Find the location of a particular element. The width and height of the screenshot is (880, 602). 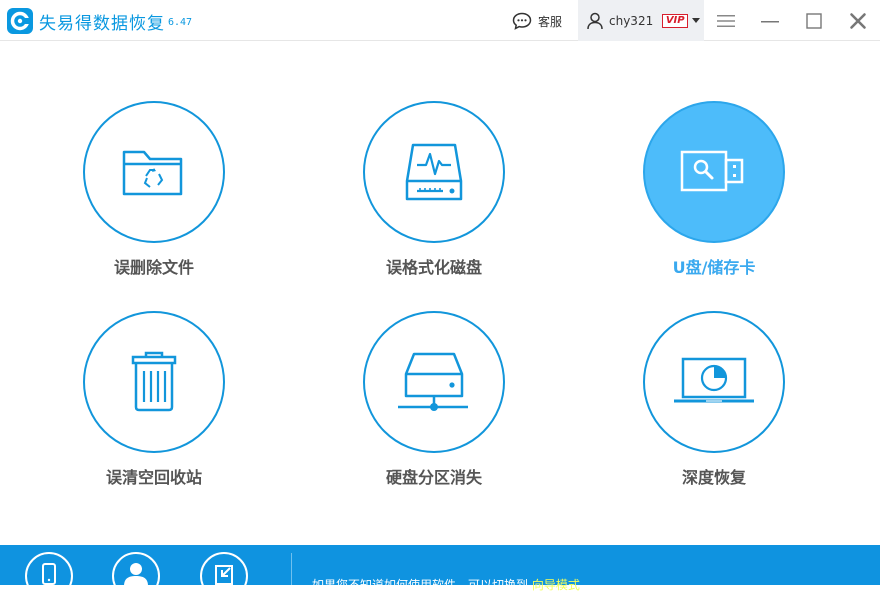

tile-recycle-bin: 误清空回收站 is located at coordinates (154, 411).